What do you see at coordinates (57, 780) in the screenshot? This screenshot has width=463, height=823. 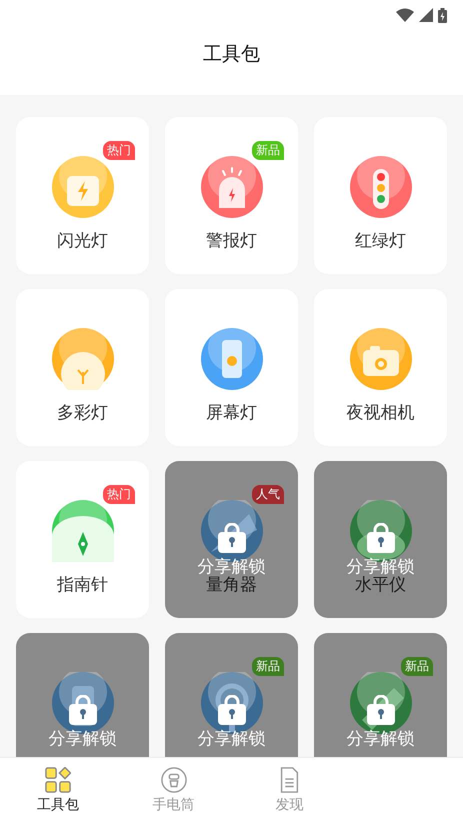 I see `grid-icon` at bounding box center [57, 780].